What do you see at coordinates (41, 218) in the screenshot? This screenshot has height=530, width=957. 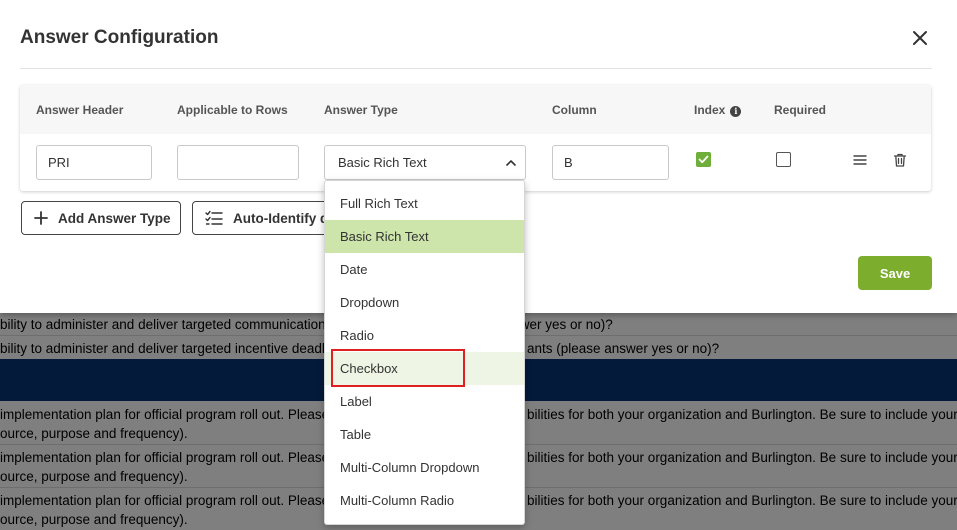 I see `plus-icon` at bounding box center [41, 218].